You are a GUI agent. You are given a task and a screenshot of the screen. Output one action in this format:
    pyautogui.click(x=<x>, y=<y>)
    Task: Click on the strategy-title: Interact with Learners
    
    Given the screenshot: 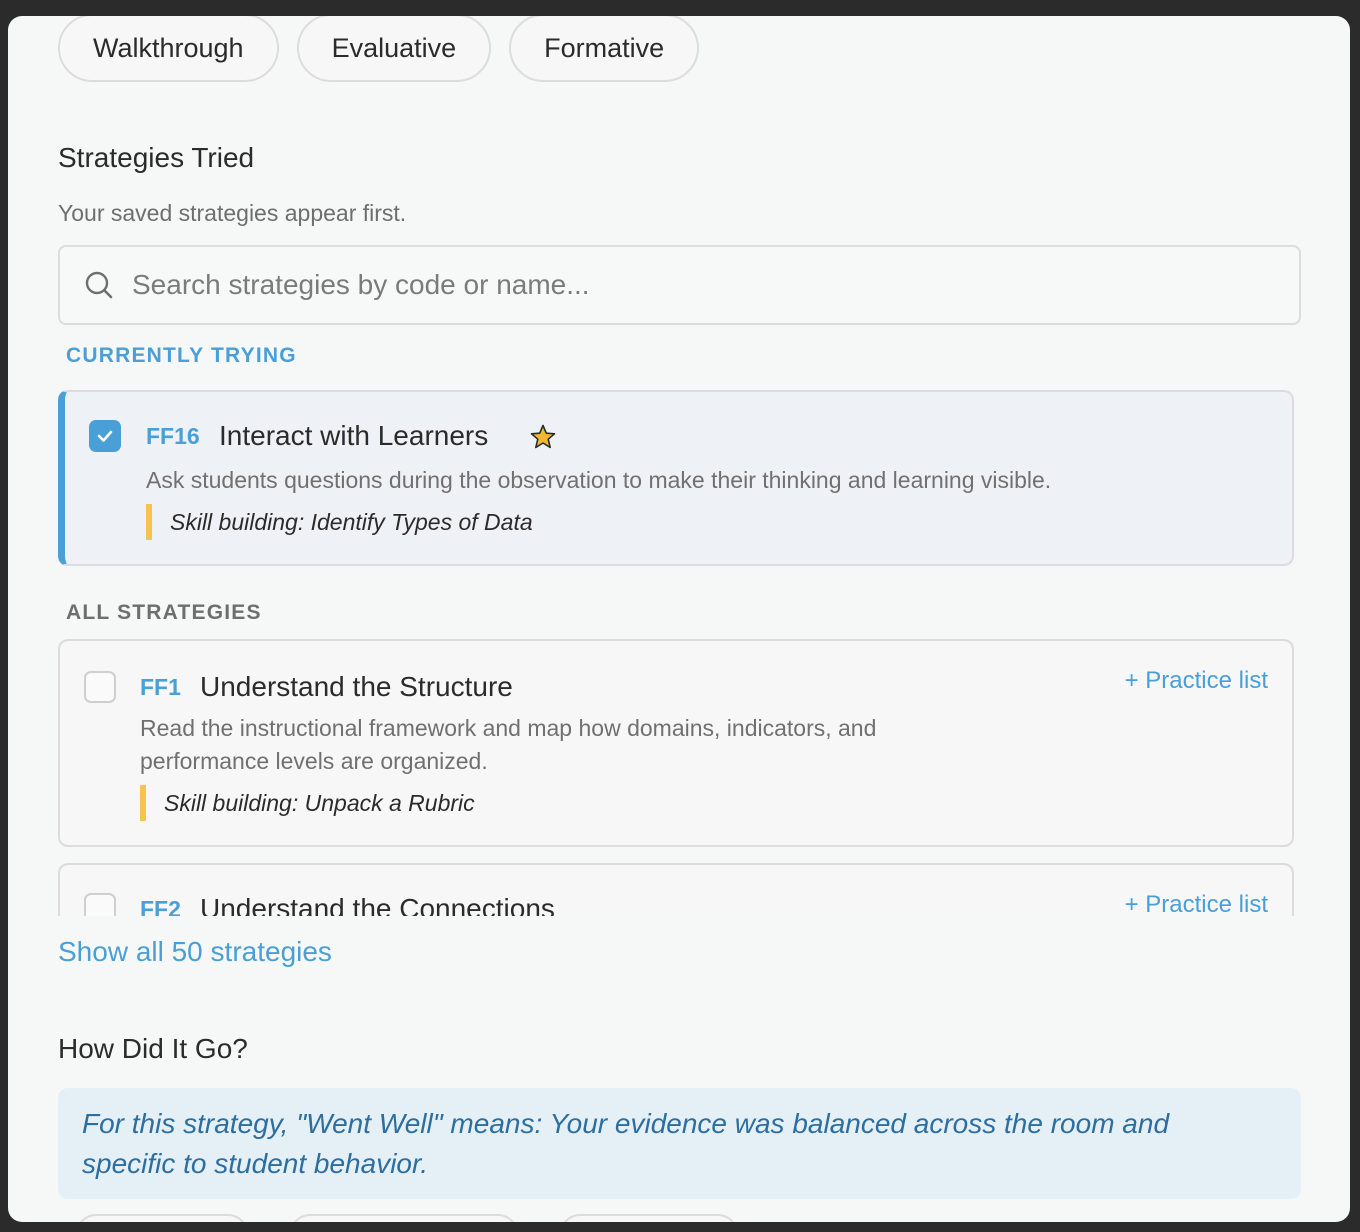 What is the action you would take?
    pyautogui.click(x=354, y=435)
    